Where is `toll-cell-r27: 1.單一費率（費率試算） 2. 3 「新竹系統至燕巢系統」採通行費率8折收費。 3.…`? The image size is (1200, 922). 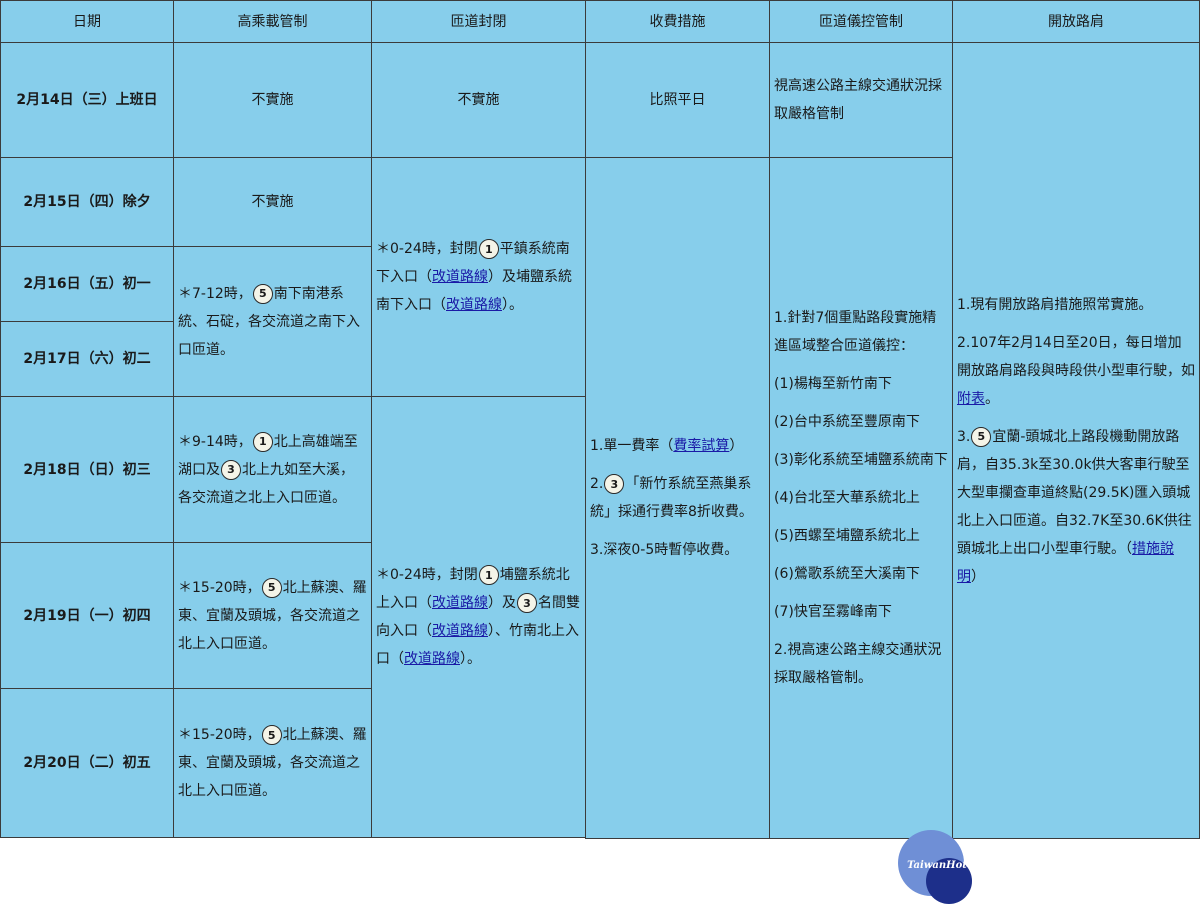
toll-cell-r27: 1.單一費率（費率試算） 2. 3 「新竹系統至燕巢系統」採通行費率8折收費。 3.… is located at coordinates (677, 498).